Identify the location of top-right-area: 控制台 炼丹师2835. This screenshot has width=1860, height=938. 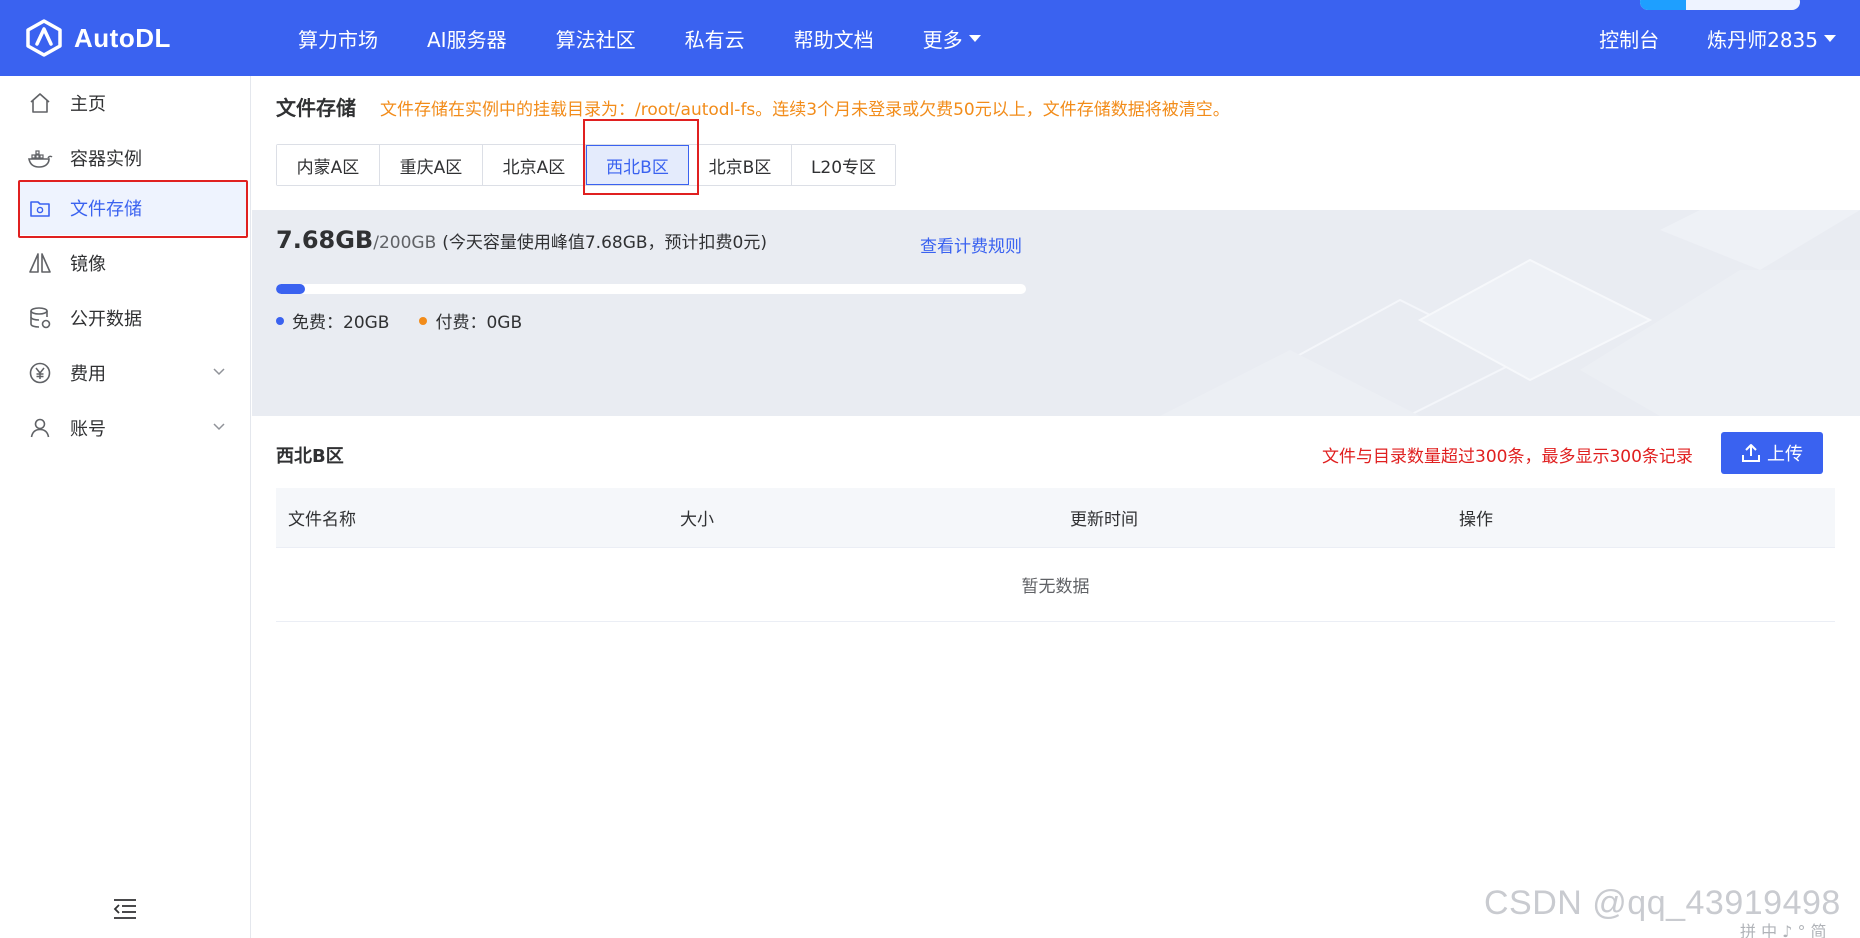
(1717, 38).